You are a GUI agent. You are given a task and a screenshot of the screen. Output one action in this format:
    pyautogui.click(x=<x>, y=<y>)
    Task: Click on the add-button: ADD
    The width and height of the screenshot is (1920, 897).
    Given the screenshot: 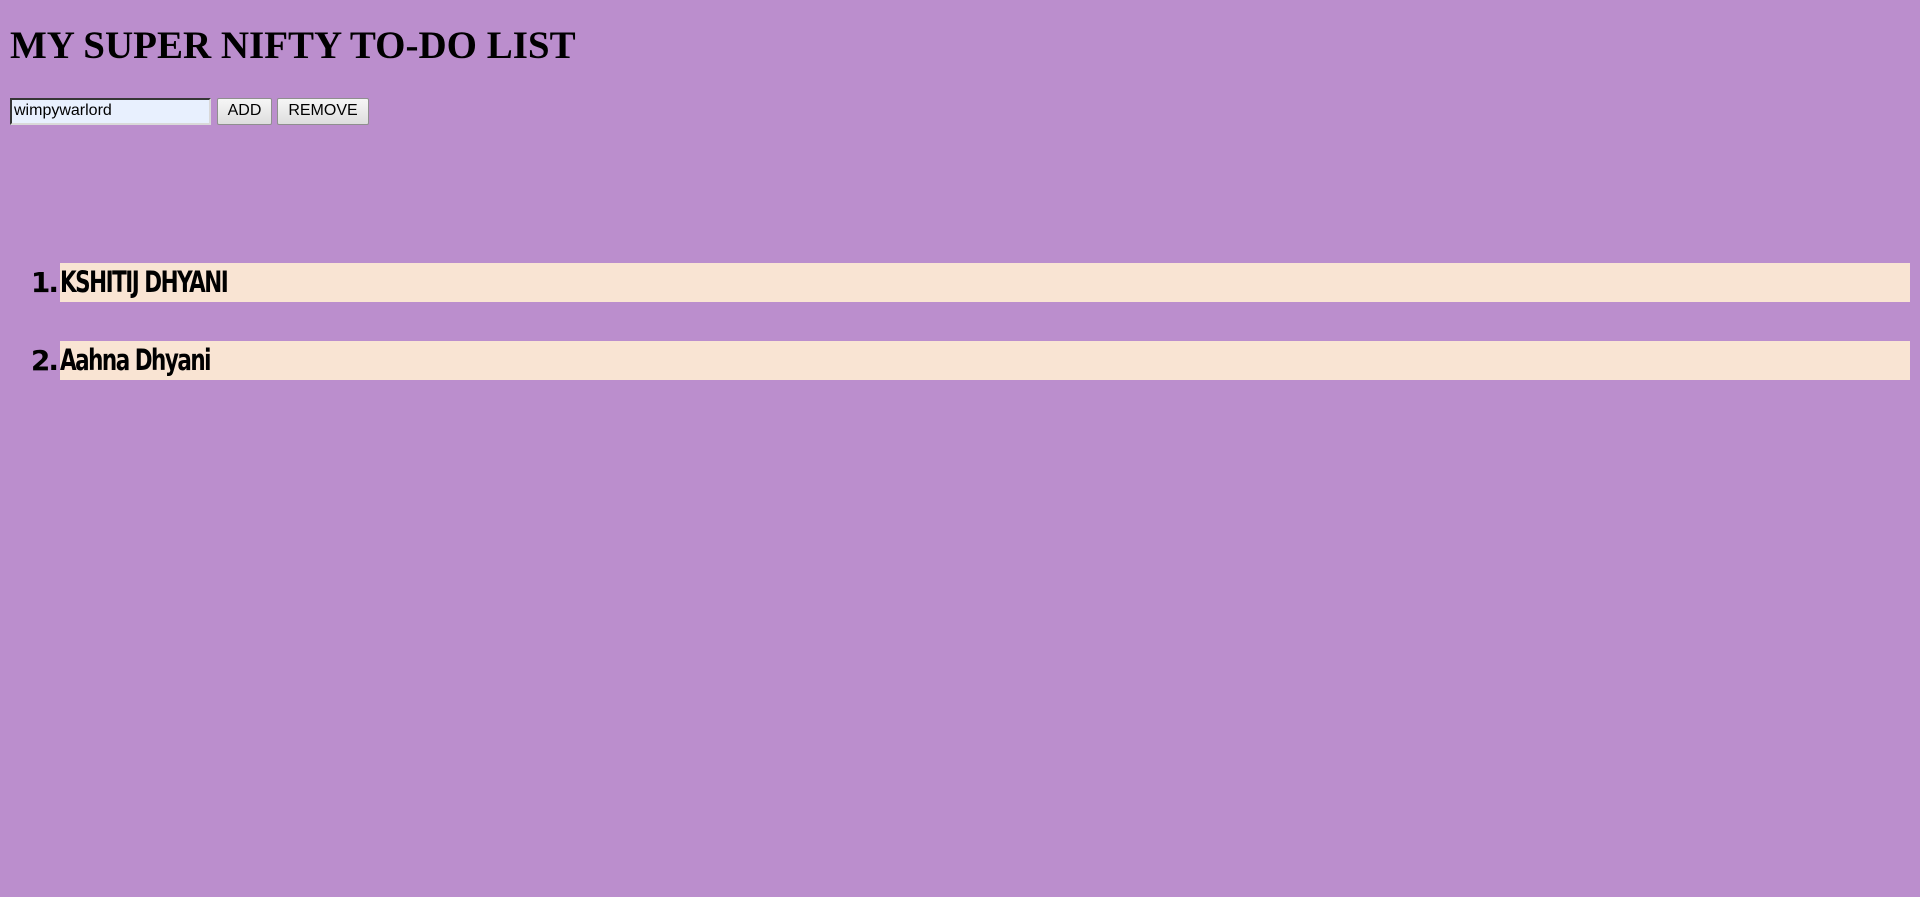 What is the action you would take?
    pyautogui.click(x=244, y=111)
    